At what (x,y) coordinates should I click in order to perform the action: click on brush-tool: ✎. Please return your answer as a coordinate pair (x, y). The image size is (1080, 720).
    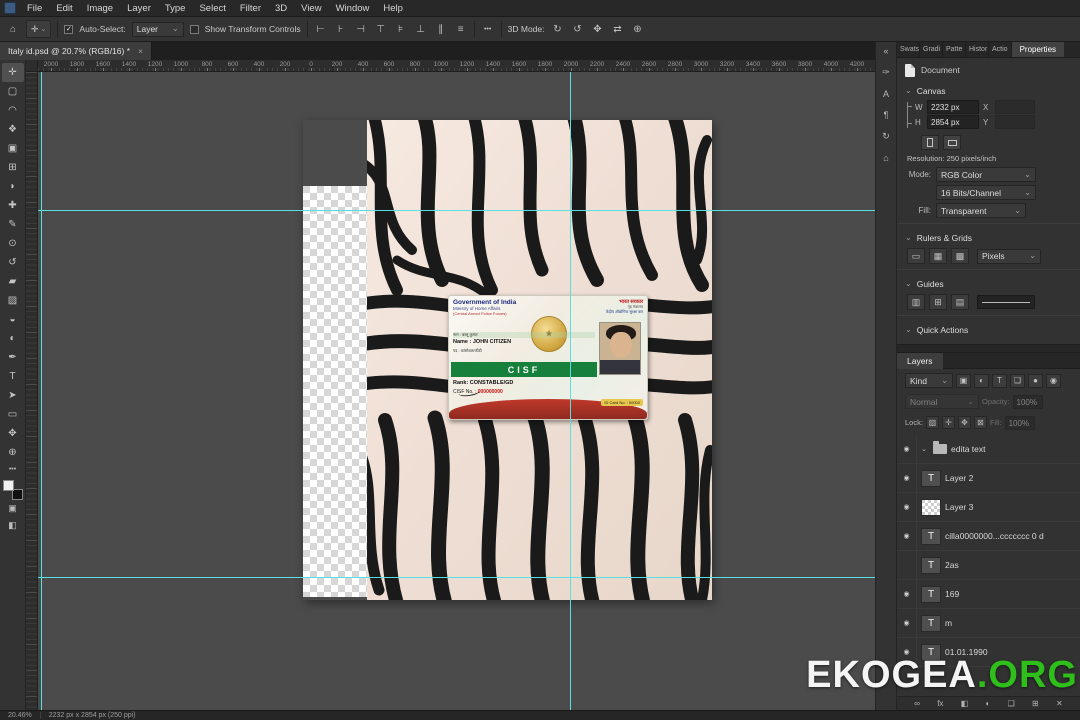
    Looking at the image, I should click on (13, 224).